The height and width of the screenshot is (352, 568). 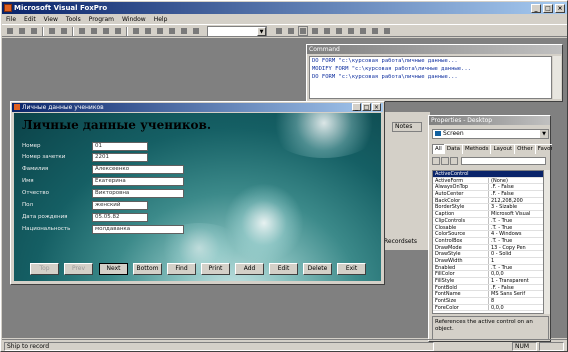 I want to click on cut-icon, so click(x=94, y=31).